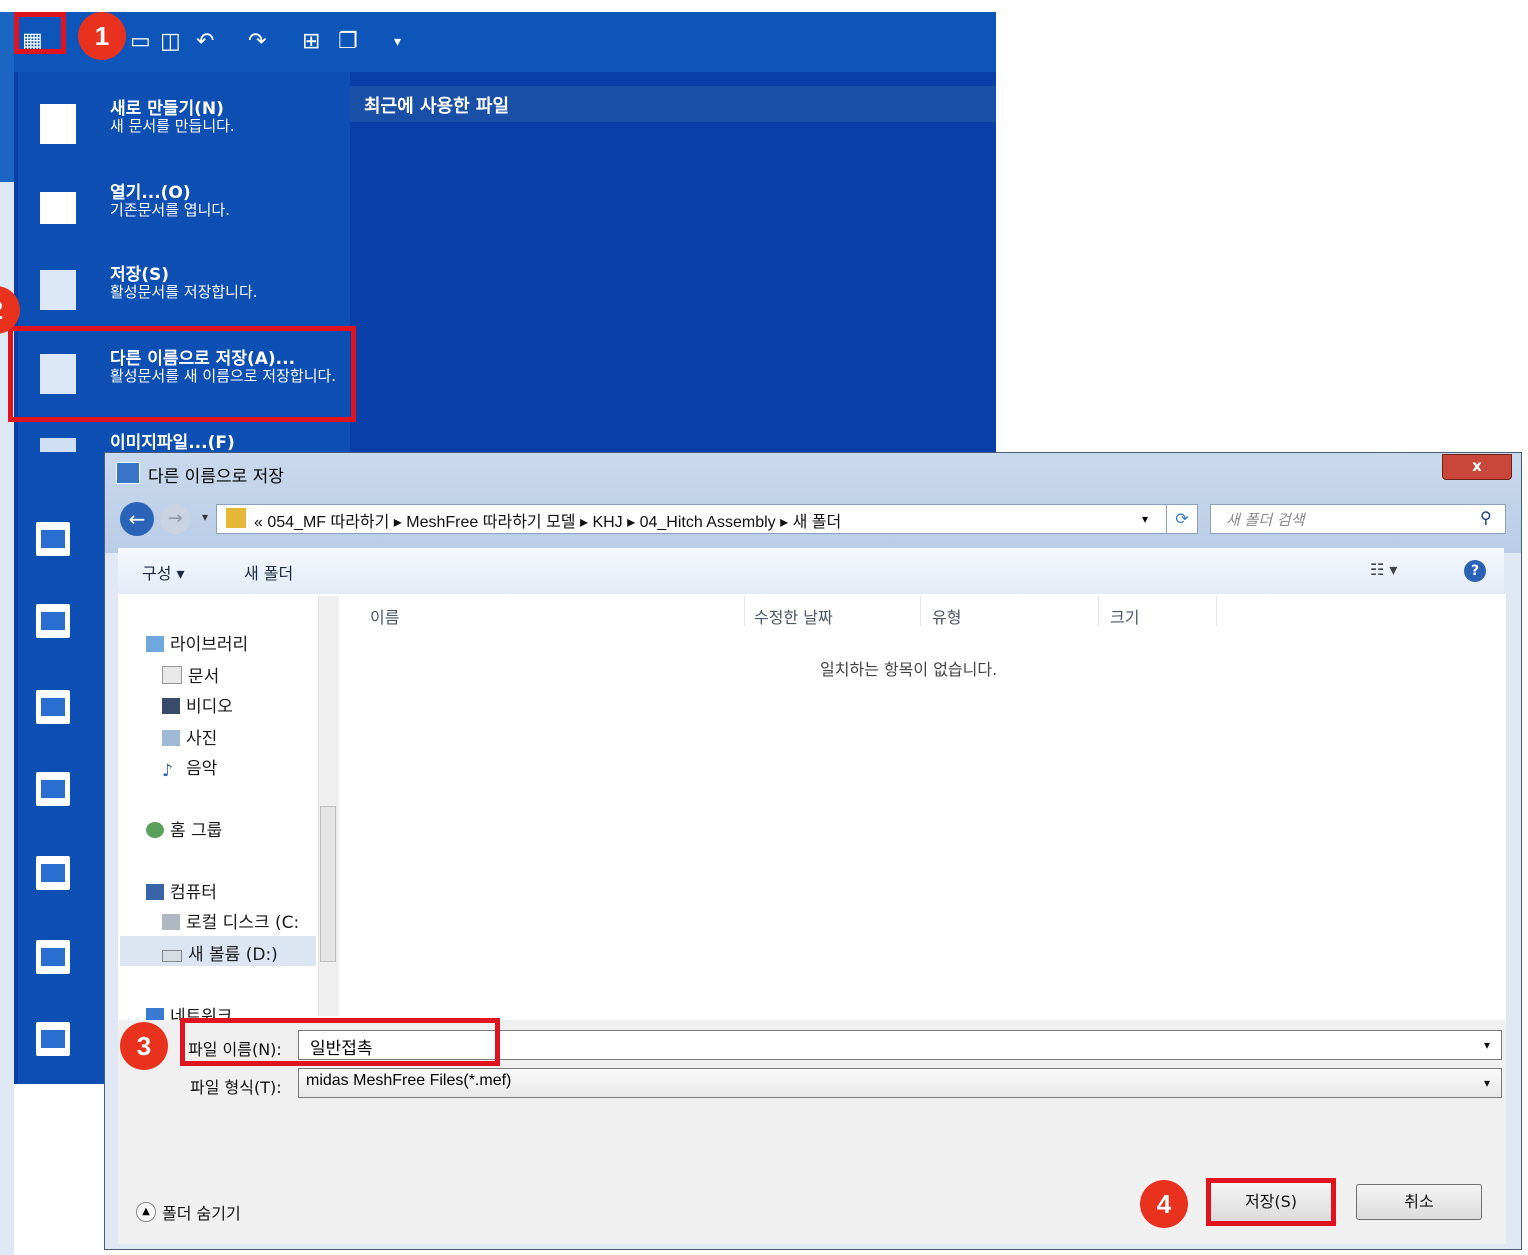  What do you see at coordinates (1475, 571) in the screenshot?
I see `help-icon: ?` at bounding box center [1475, 571].